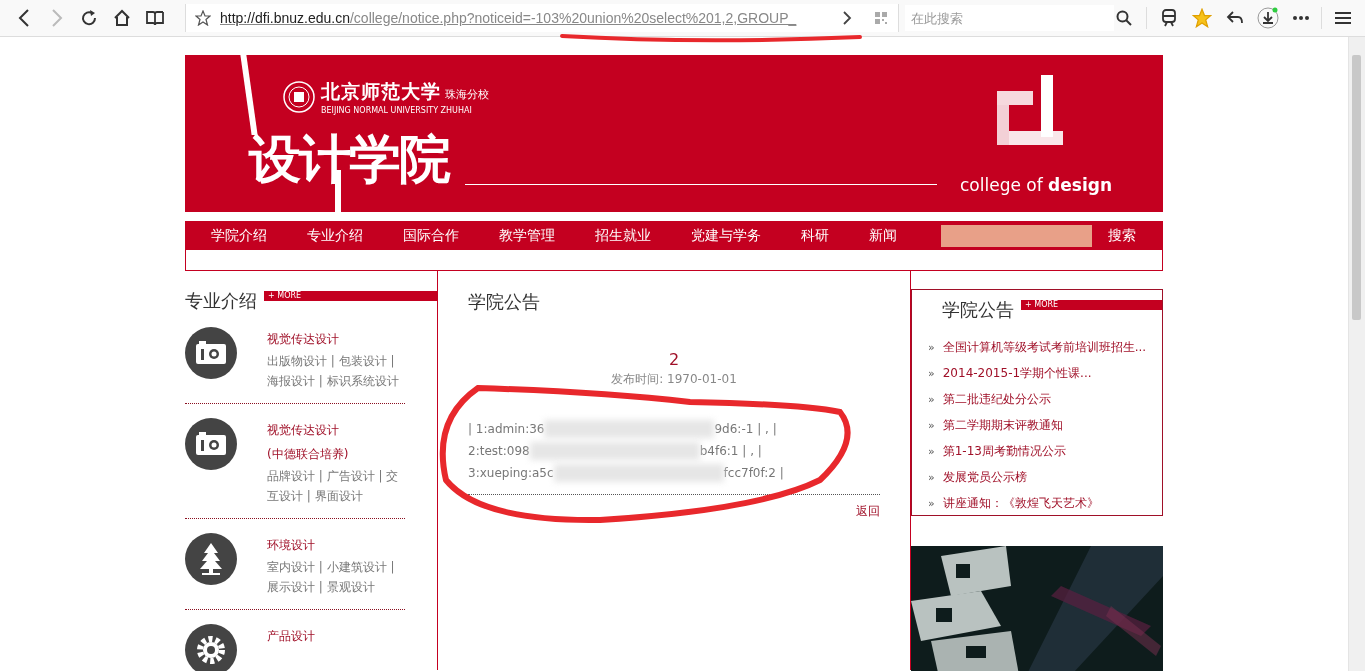 This screenshot has height=671, width=1365. I want to click on download-icon, so click(1267, 18).